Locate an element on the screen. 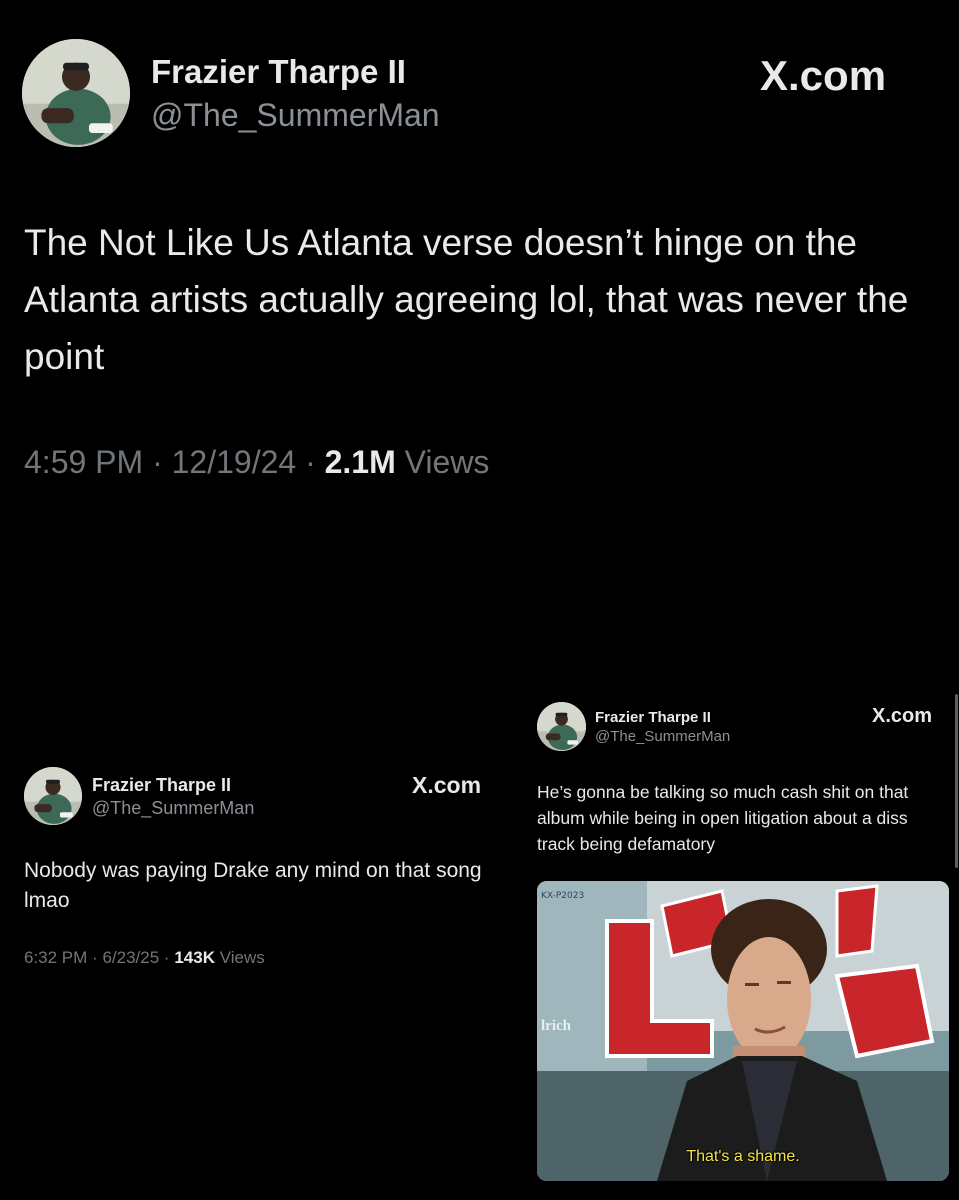 Image resolution: width=959 pixels, height=1200 pixels. tweet-time: 6:32 PM is located at coordinates (55, 957).